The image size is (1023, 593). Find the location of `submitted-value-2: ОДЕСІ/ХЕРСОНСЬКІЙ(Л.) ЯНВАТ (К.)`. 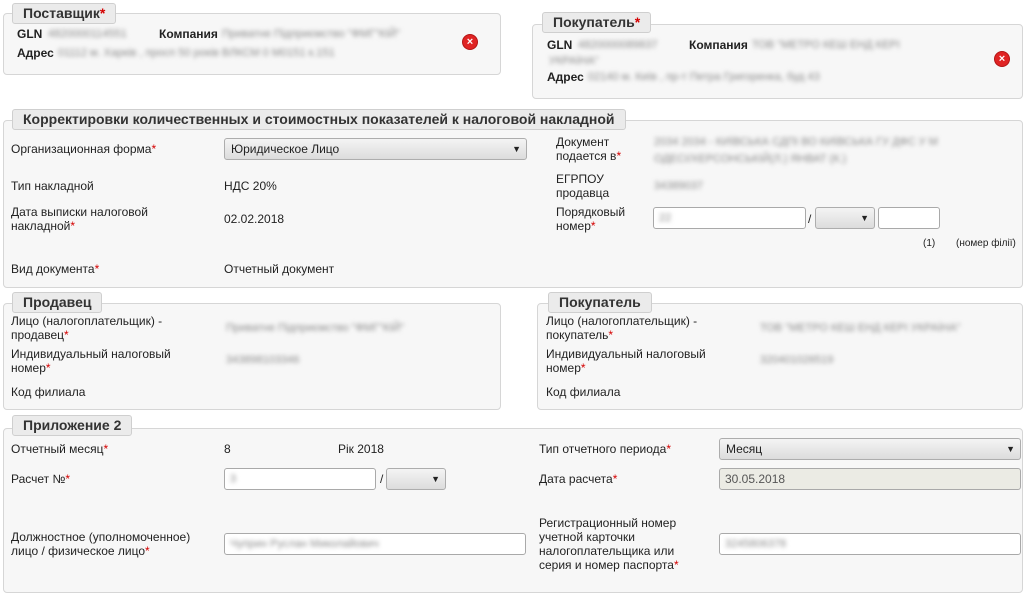

submitted-value-2: ОДЕСІ/ХЕРСОНСЬКІЙ(Л.) ЯНВАТ (К.) is located at coordinates (750, 159).